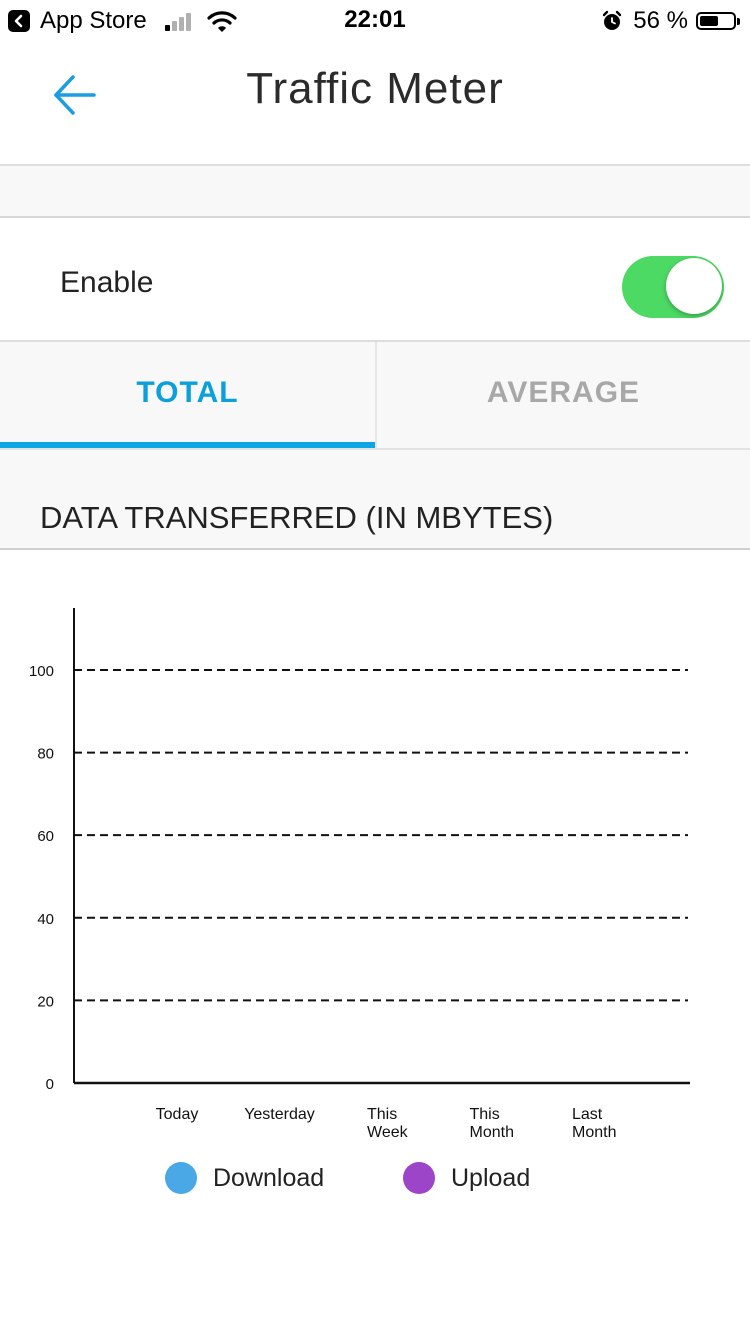 The width and height of the screenshot is (750, 1334). What do you see at coordinates (375, 280) in the screenshot?
I see `enable-row: Enable` at bounding box center [375, 280].